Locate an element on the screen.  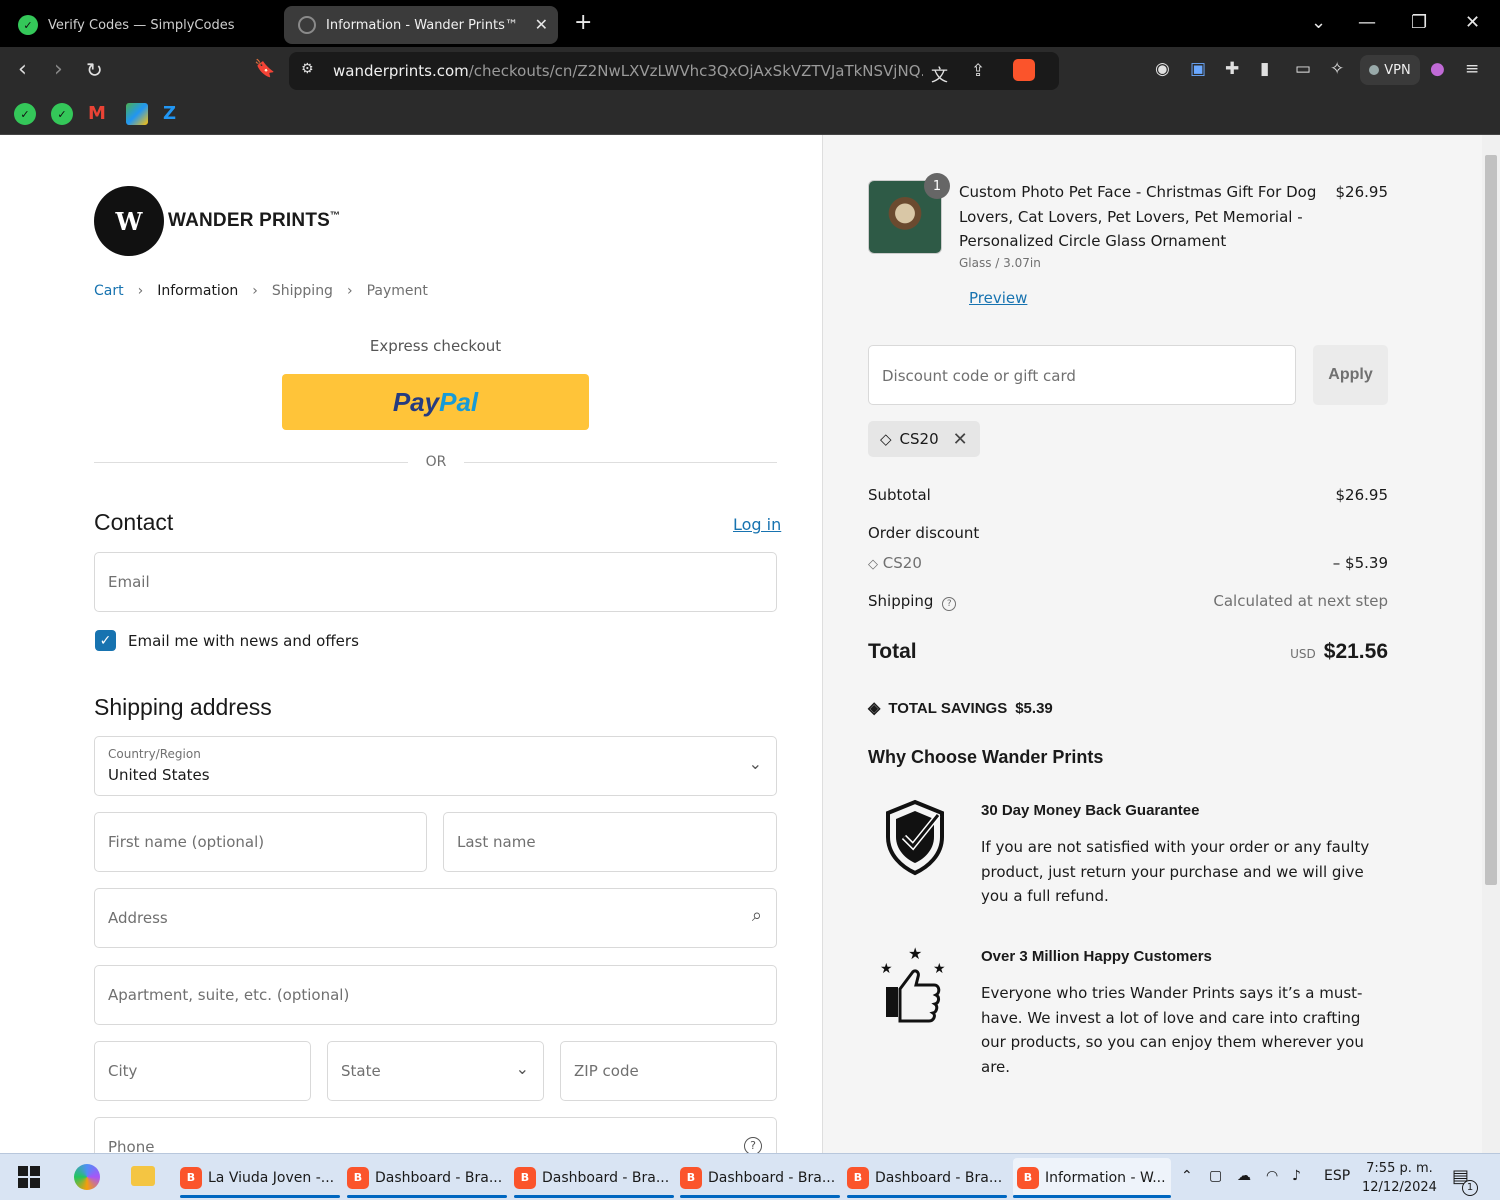
share-icon: ⇪ is located at coordinates (978, 71).